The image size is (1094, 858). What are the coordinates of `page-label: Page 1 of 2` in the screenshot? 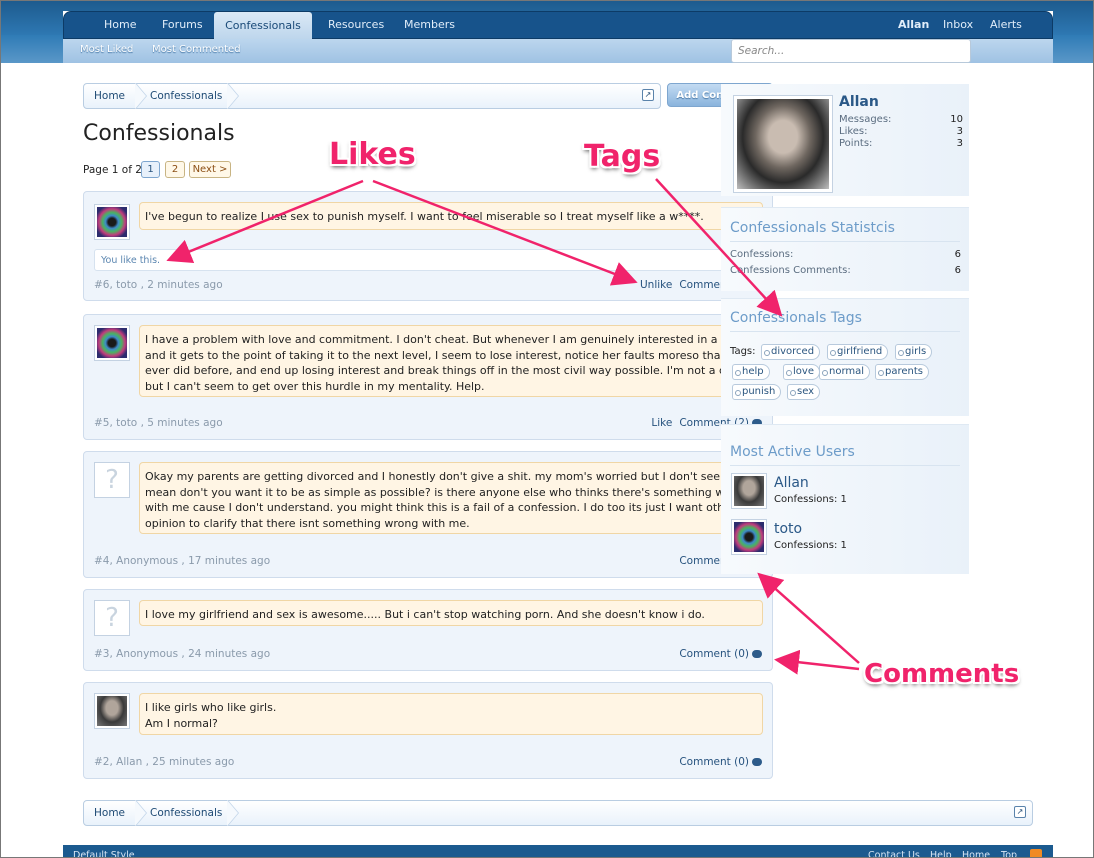 It's located at (112, 170).